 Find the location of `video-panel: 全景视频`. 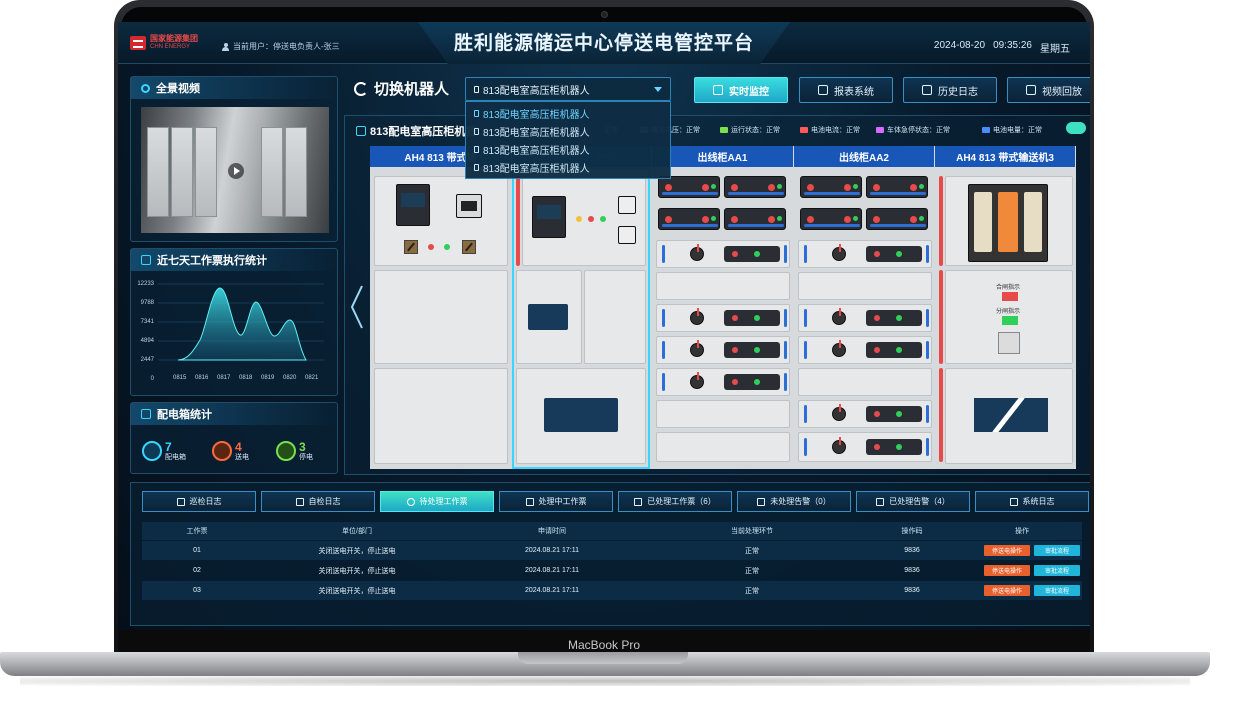

video-panel: 全景视频 is located at coordinates (234, 159).